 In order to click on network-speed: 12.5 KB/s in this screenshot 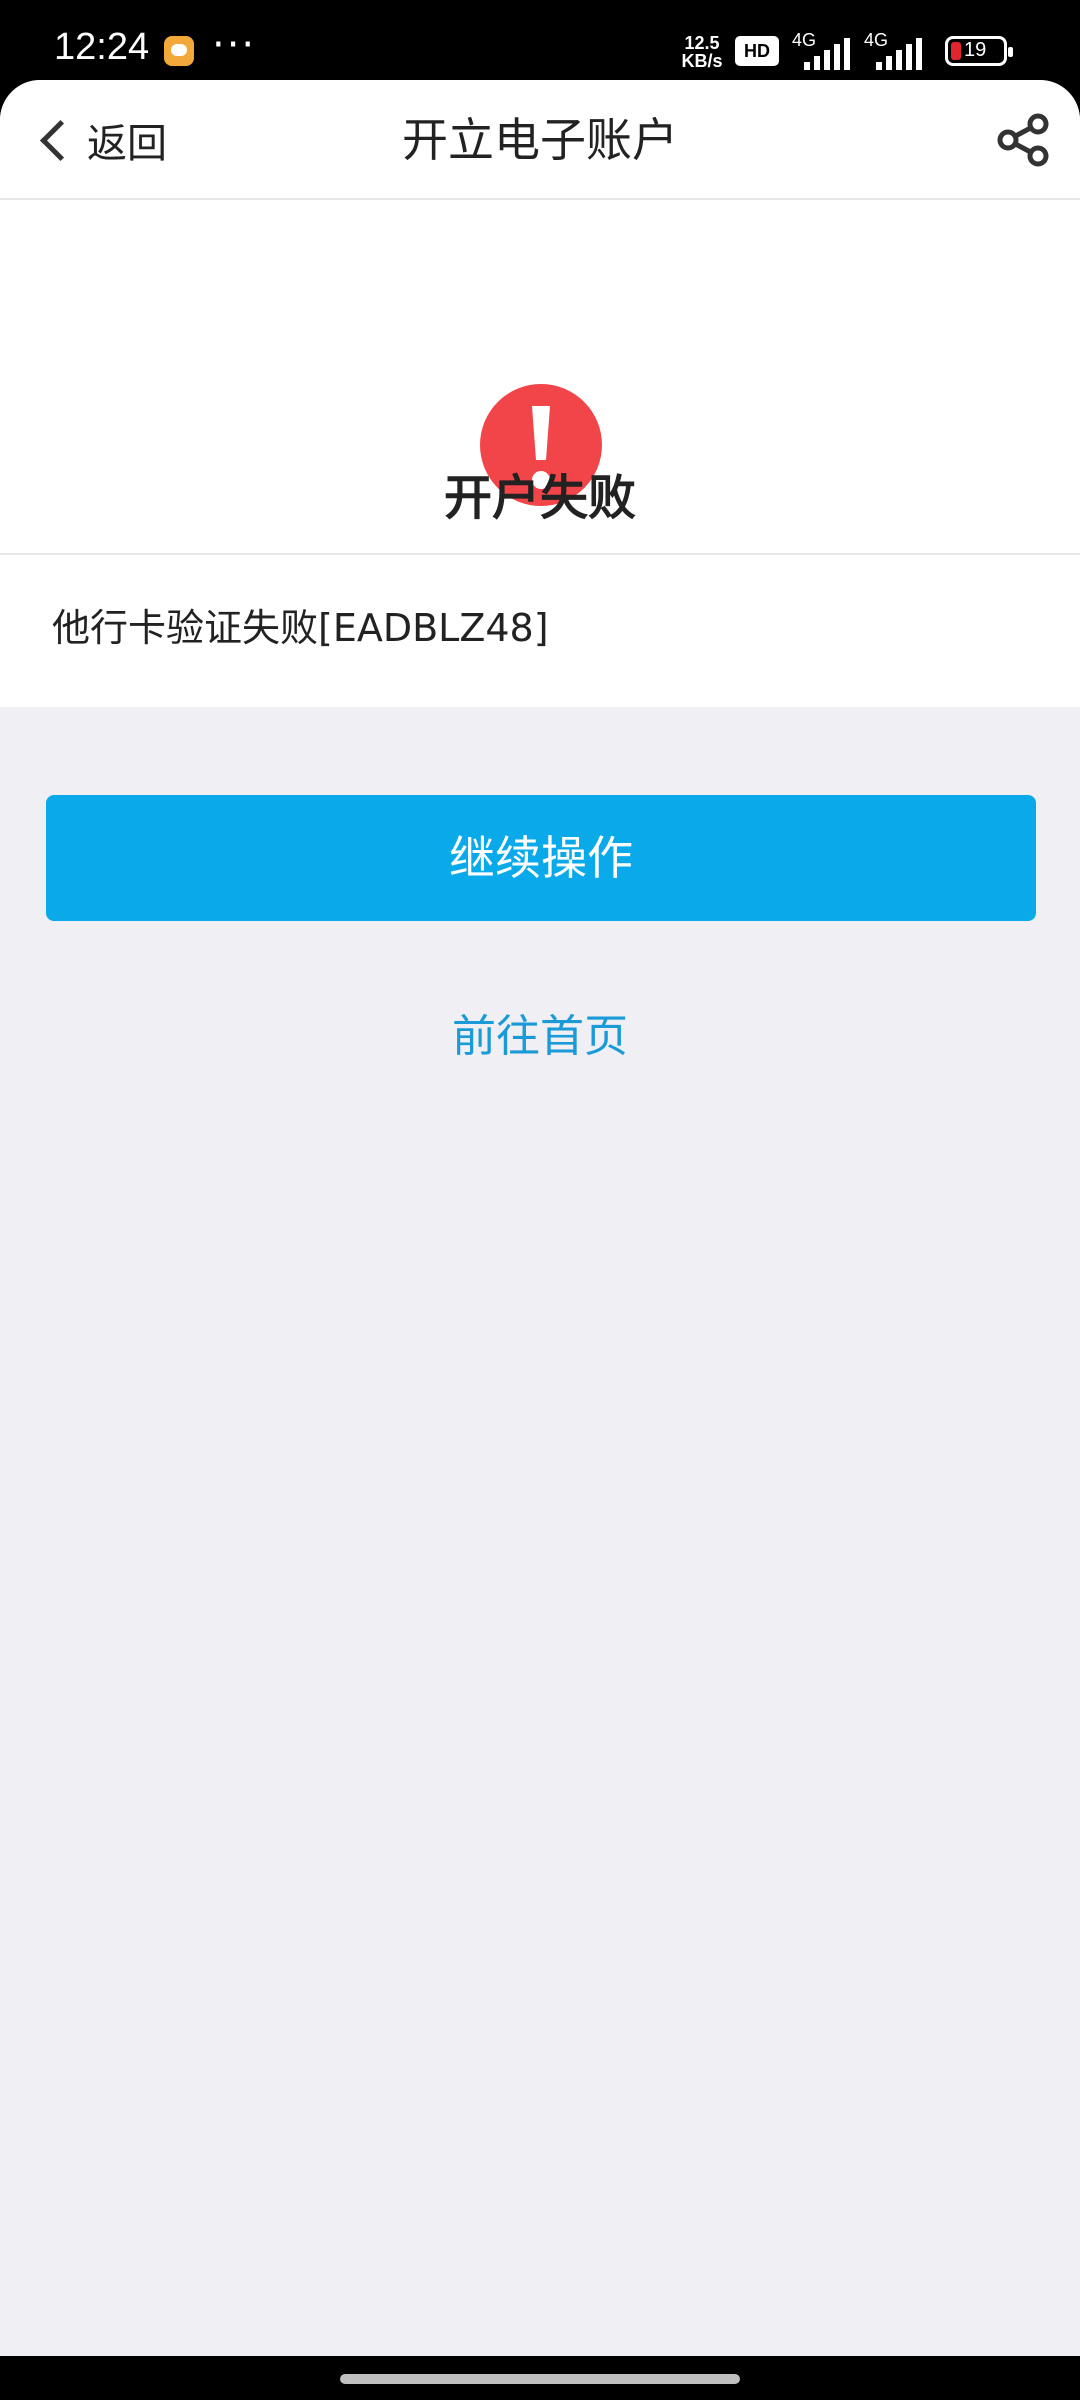, I will do `click(702, 52)`.